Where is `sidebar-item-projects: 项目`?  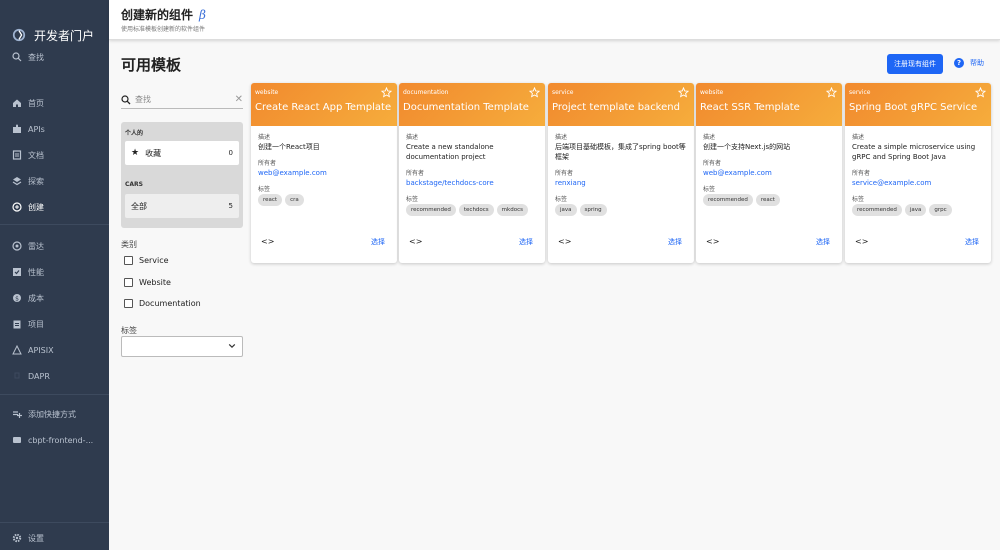
sidebar-item-projects: 项目 is located at coordinates (54, 324).